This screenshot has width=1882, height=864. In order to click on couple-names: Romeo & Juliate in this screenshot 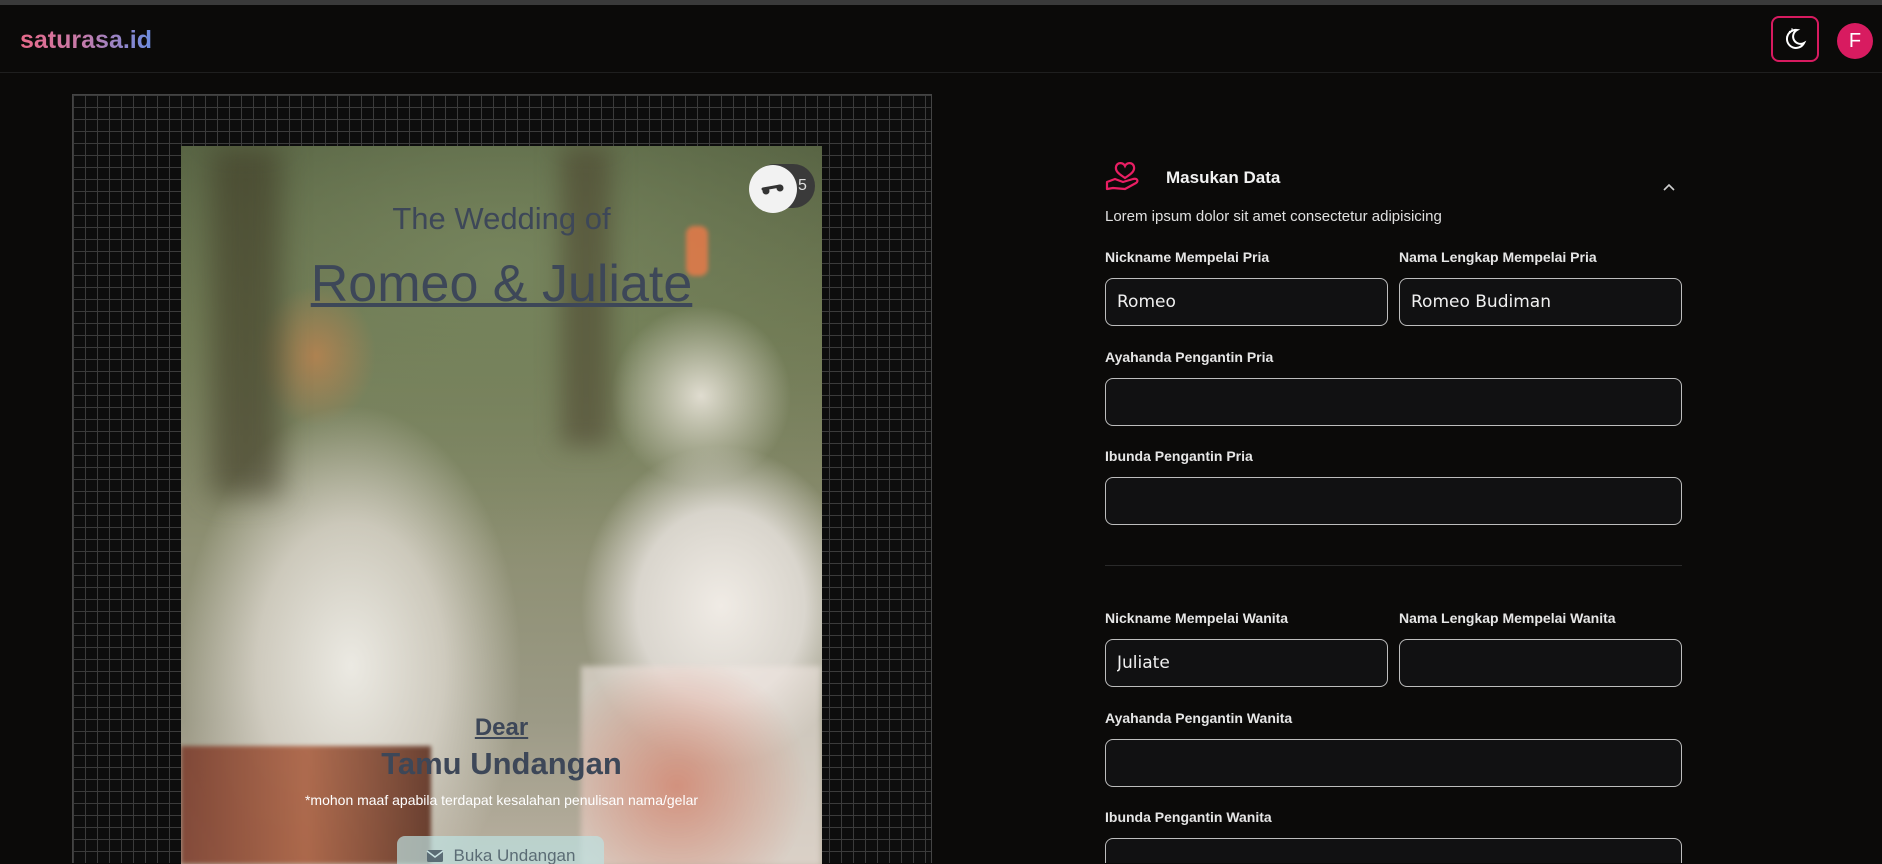, I will do `click(501, 284)`.